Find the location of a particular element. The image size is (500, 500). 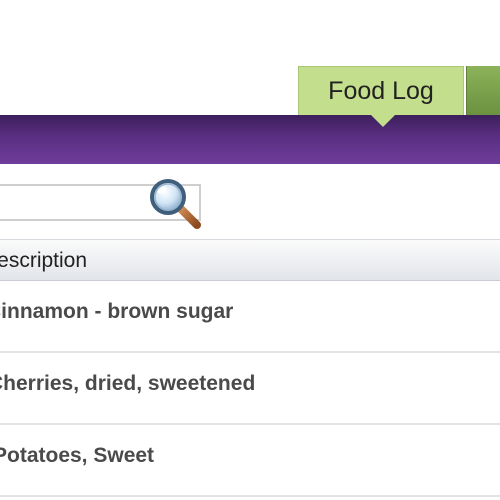

tab-food-log: Food Log is located at coordinates (381, 90).